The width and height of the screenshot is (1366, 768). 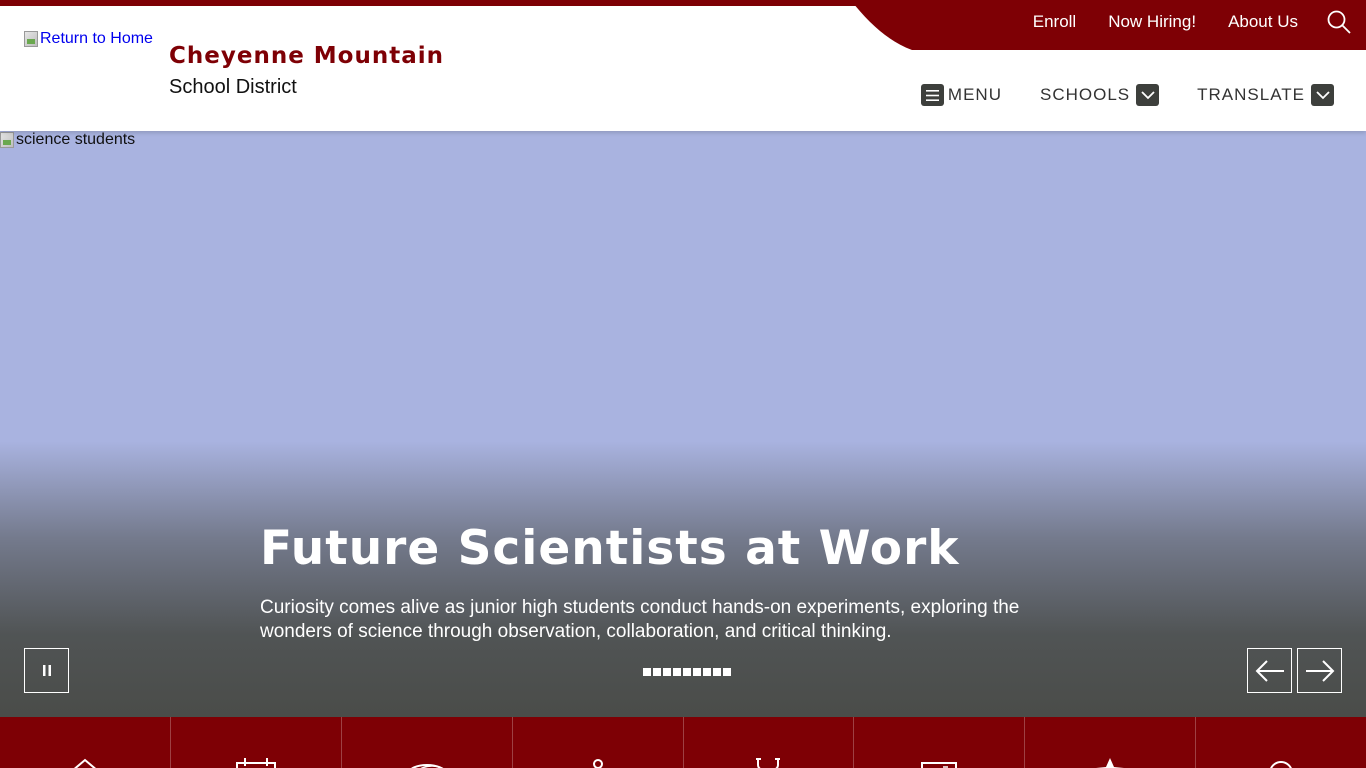 What do you see at coordinates (306, 56) in the screenshot?
I see `district-name: Cheyenne Mountain` at bounding box center [306, 56].